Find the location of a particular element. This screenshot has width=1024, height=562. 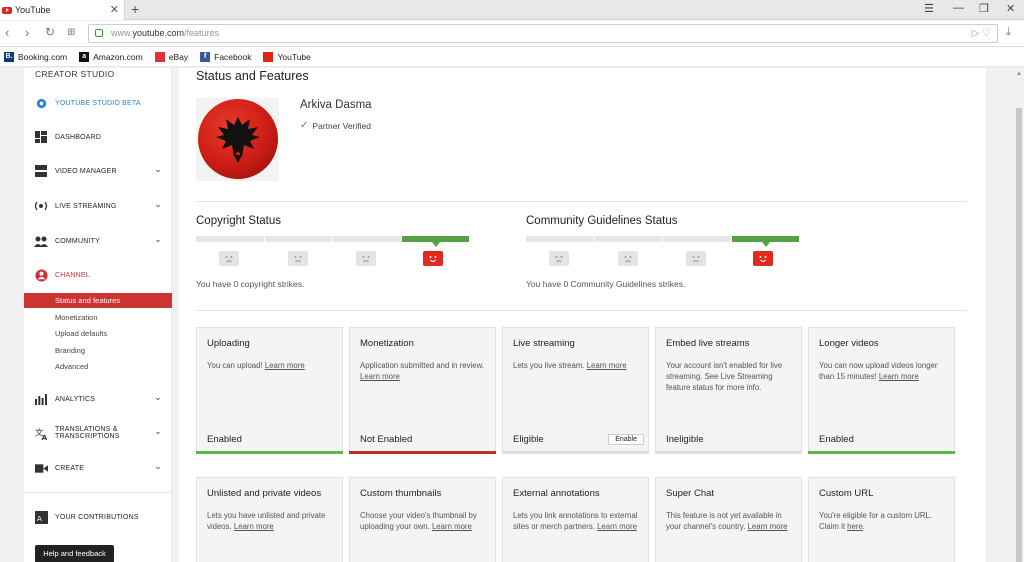

feature-card-title: External annotations is located at coordinates (556, 493).